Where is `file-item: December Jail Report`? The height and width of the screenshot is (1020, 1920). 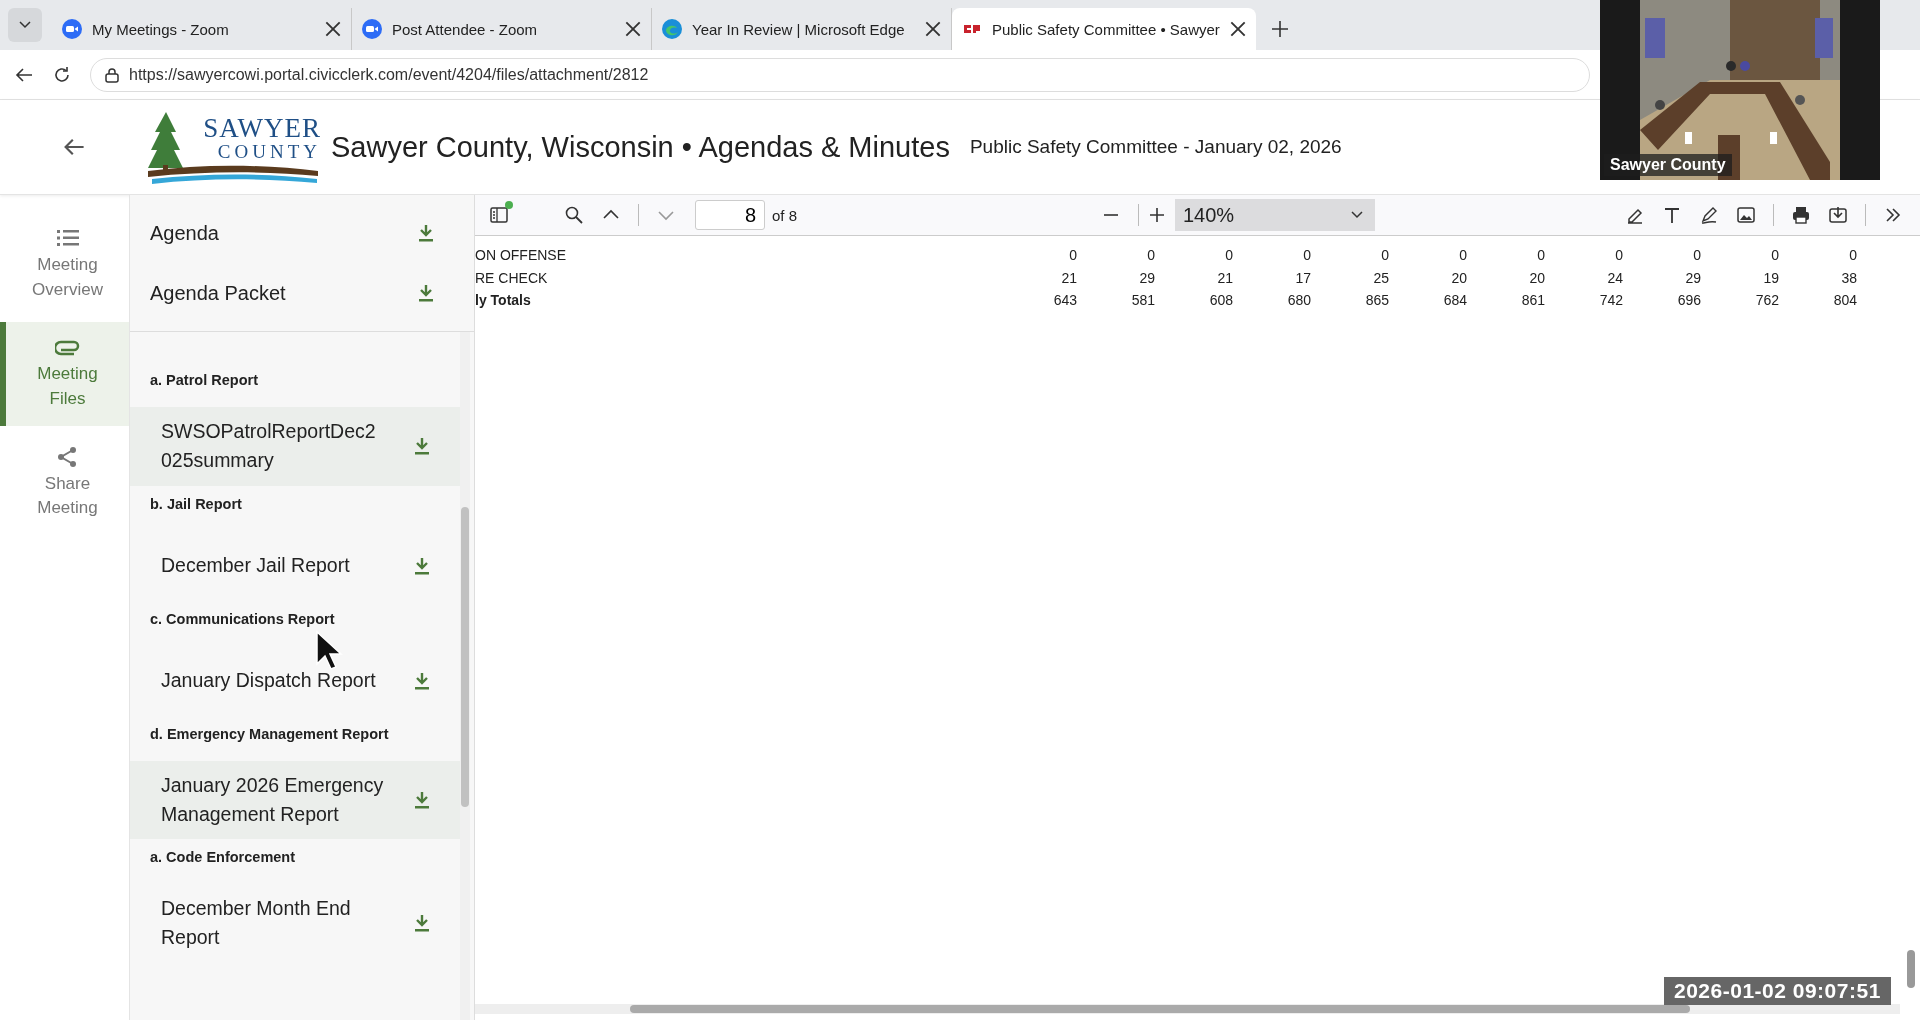
file-item: December Jail Report is located at coordinates (295, 565).